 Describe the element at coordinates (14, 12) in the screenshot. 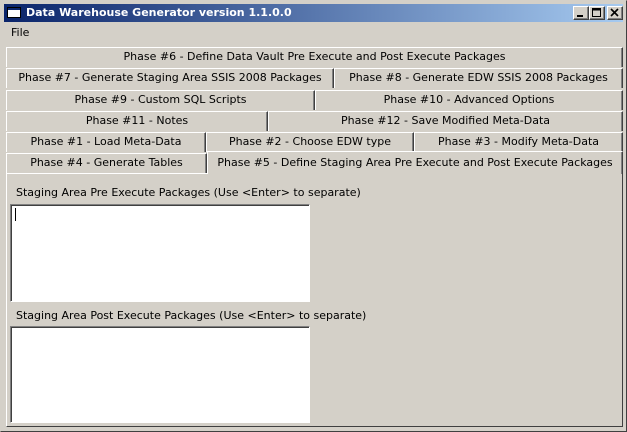

I see `app-window-icon` at that location.